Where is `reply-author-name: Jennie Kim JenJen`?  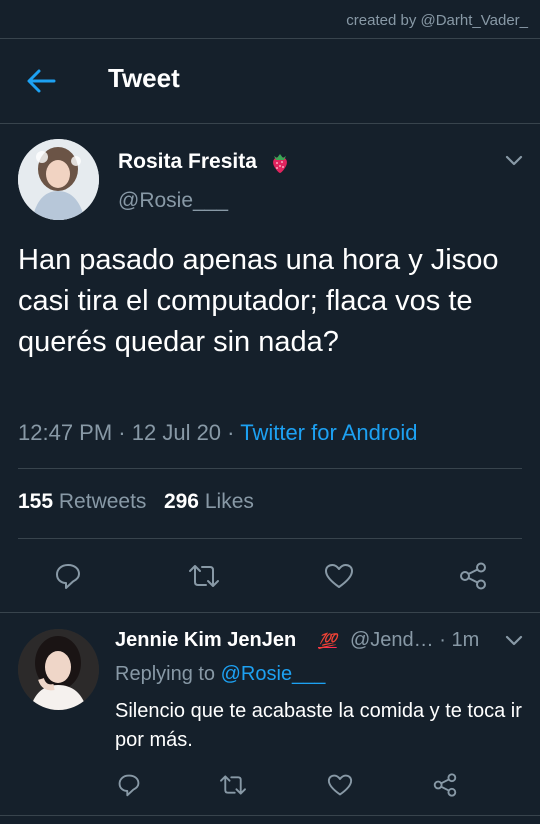 reply-author-name: Jennie Kim JenJen is located at coordinates (205, 640).